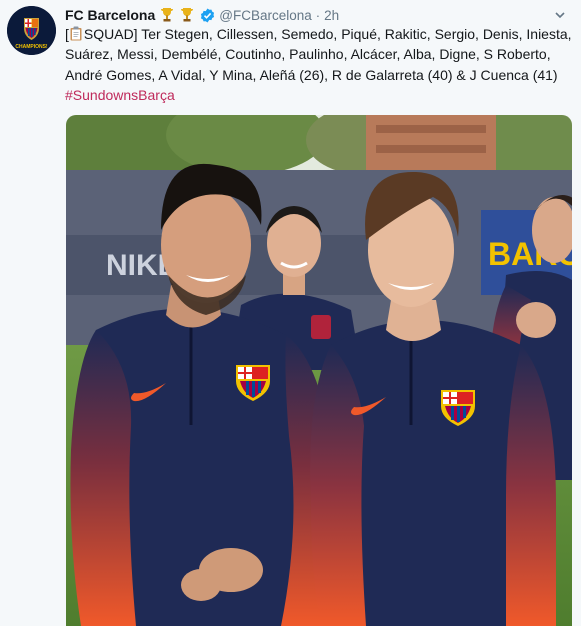 The image size is (581, 626). Describe the element at coordinates (76, 33) in the screenshot. I see `clipboard-icon` at that location.